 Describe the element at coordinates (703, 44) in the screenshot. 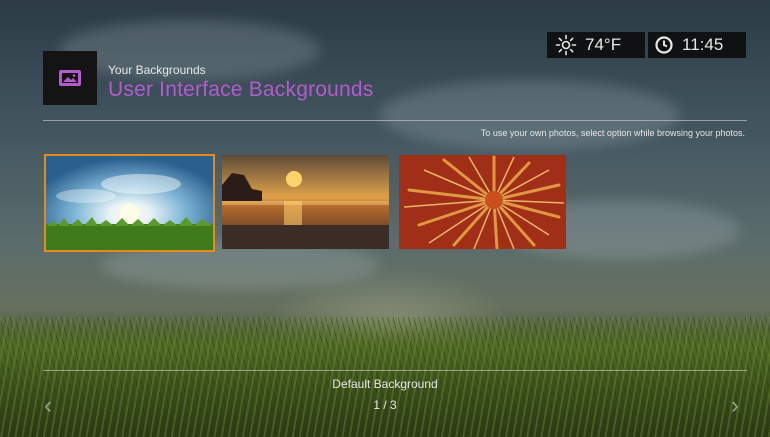

I see `time-text: 11:45` at that location.